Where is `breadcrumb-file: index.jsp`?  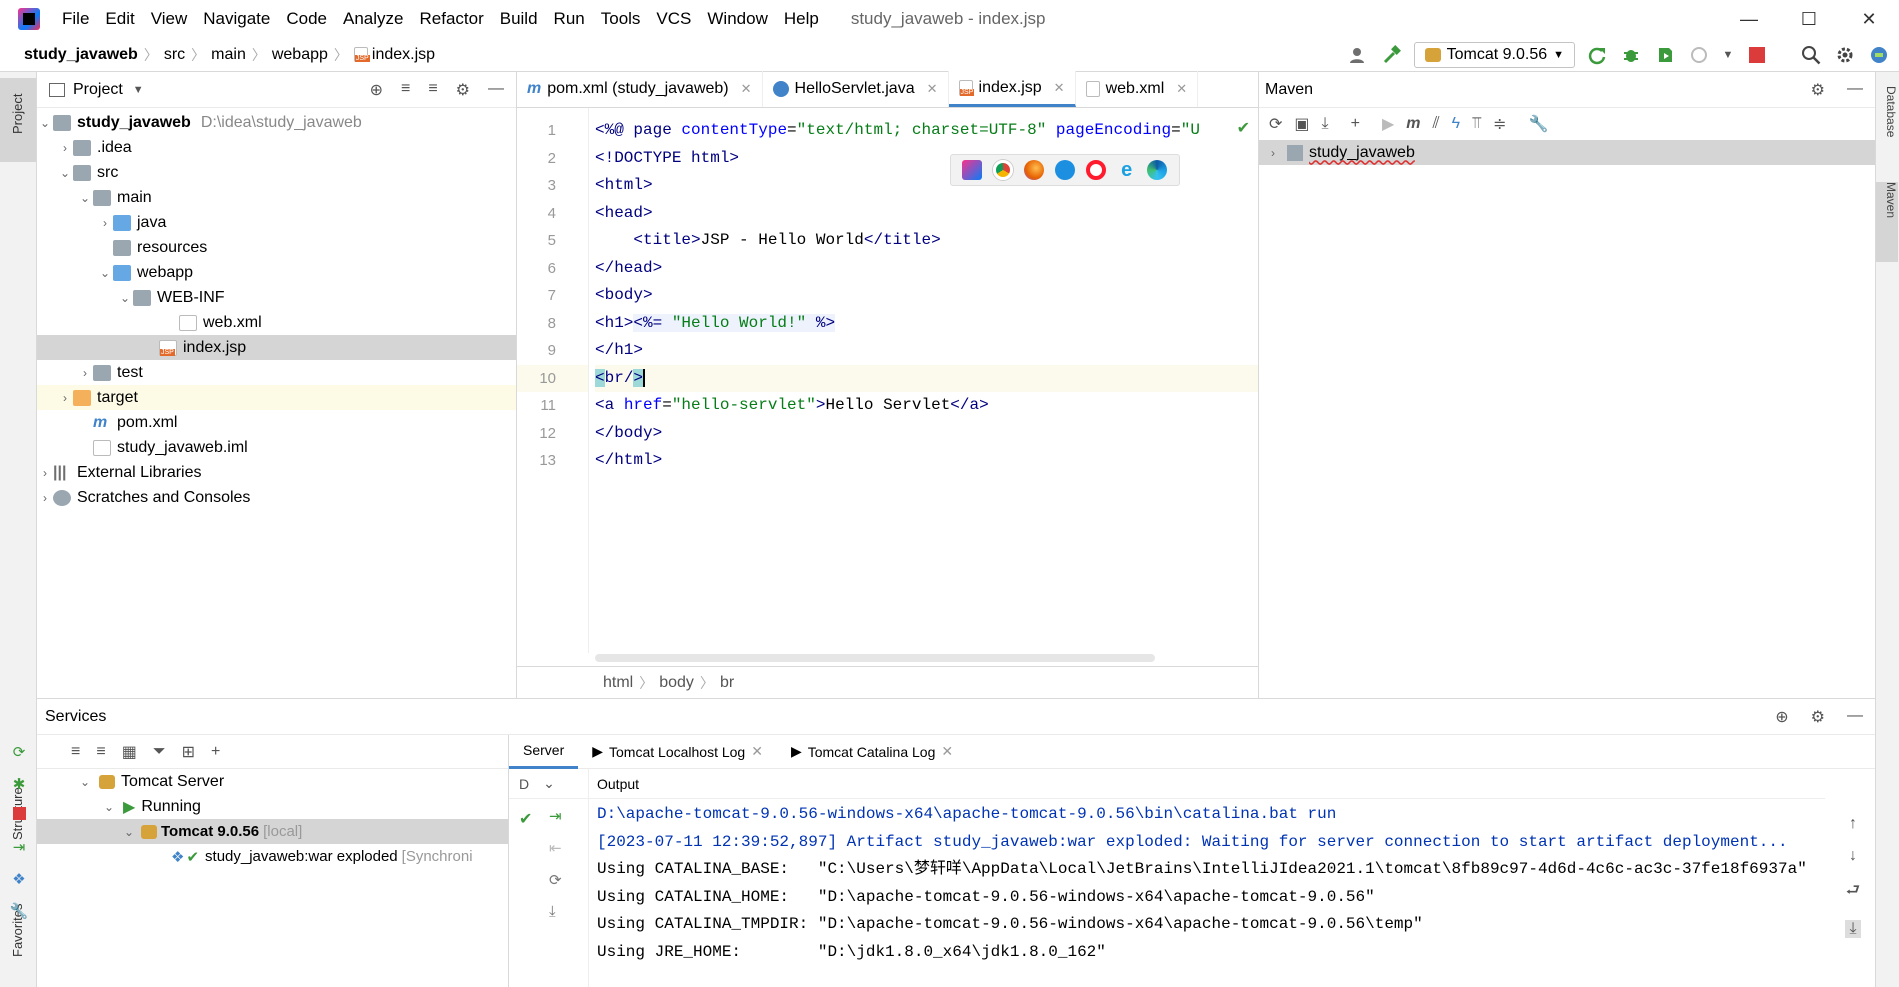
breadcrumb-file: index.jsp is located at coordinates (403, 55).